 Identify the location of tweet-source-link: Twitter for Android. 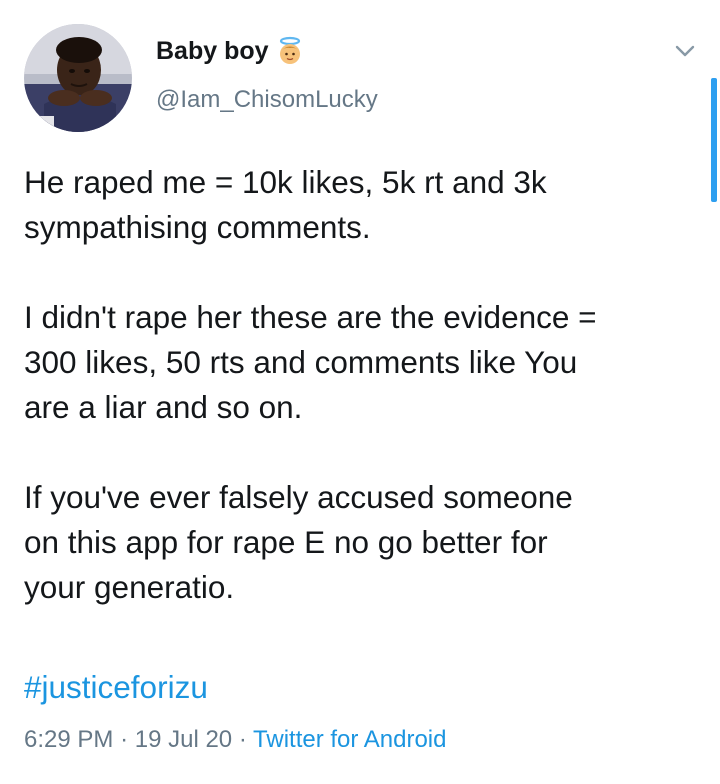
(349, 739).